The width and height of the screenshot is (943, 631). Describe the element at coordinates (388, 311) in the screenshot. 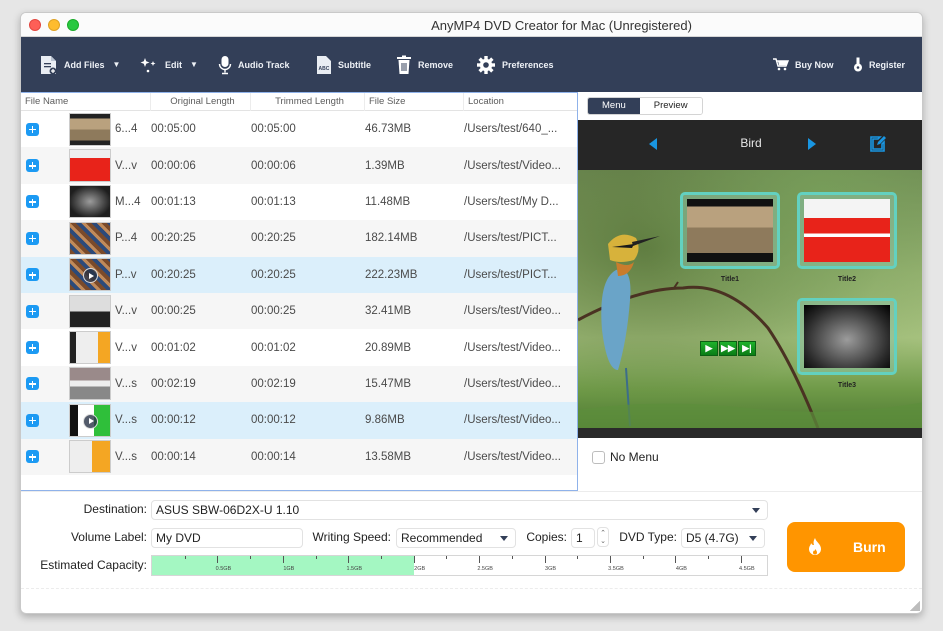

I see `file-size: 32.41MB` at that location.